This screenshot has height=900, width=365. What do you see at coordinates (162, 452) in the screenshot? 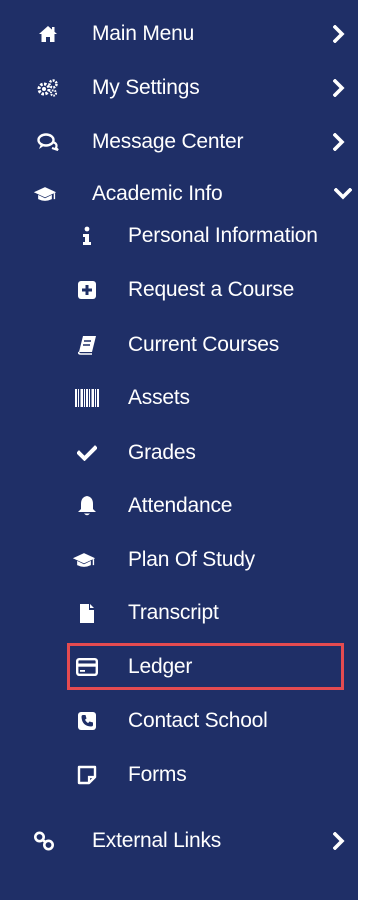
I see `submenu-item-label: Grades` at bounding box center [162, 452].